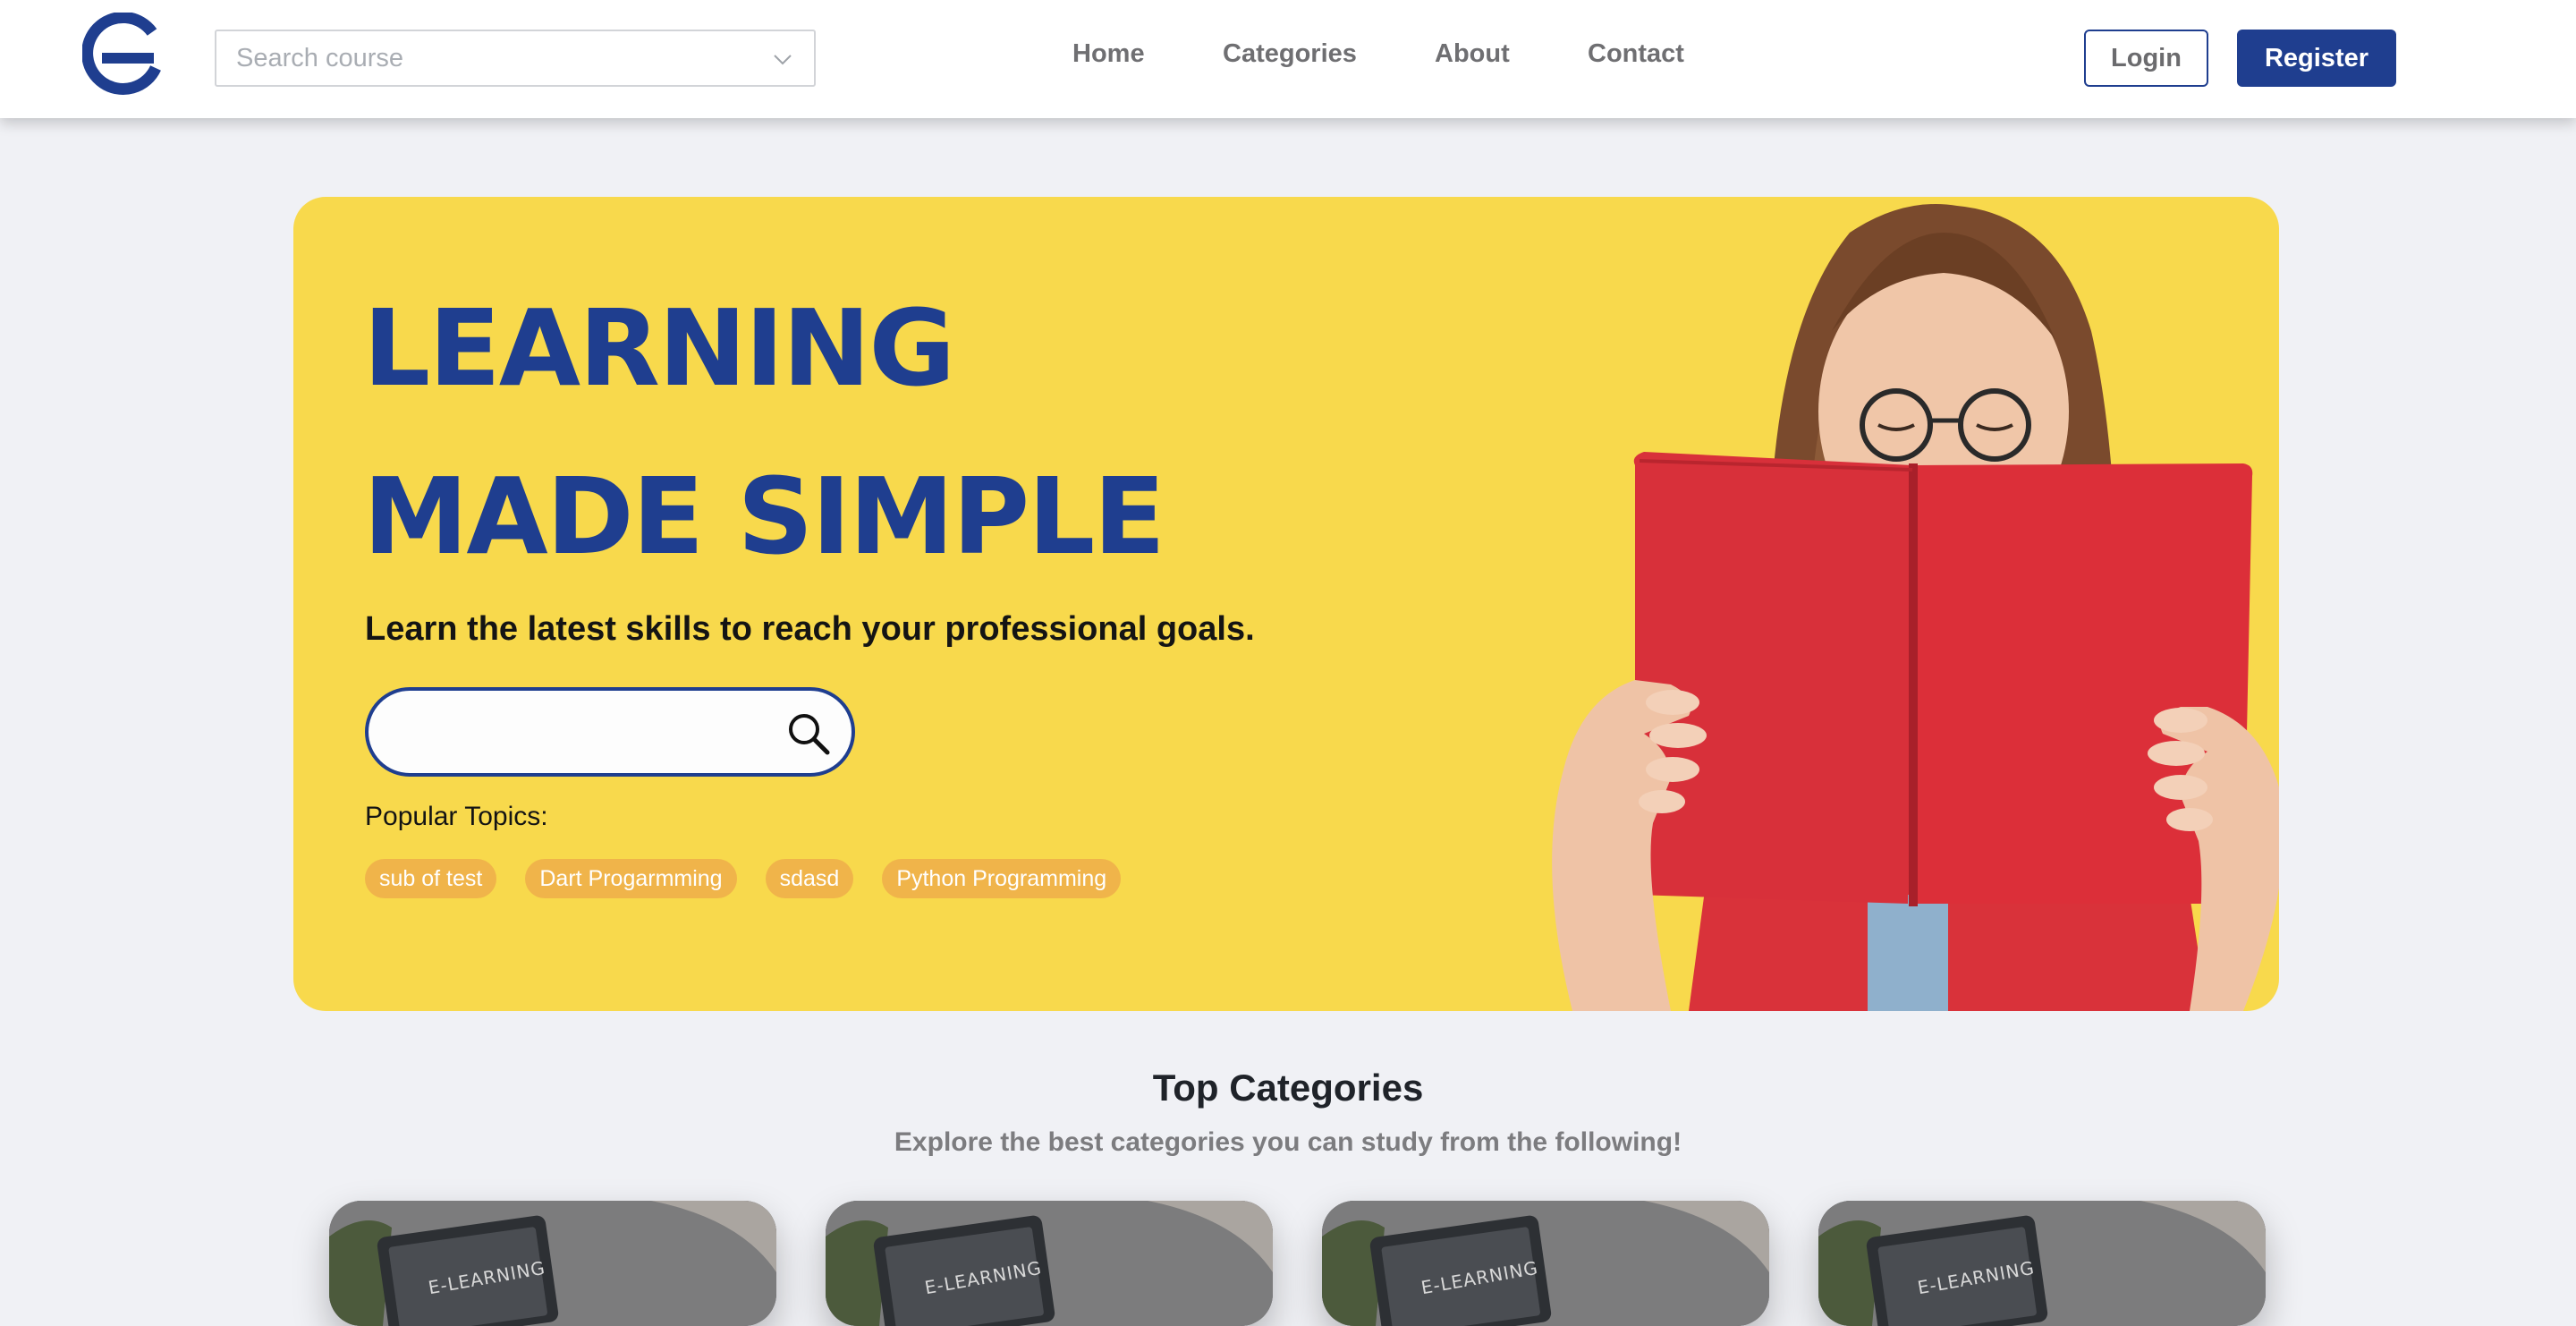 This screenshot has width=2576, height=1326. What do you see at coordinates (783, 60) in the screenshot?
I see `chevron-down-icon` at bounding box center [783, 60].